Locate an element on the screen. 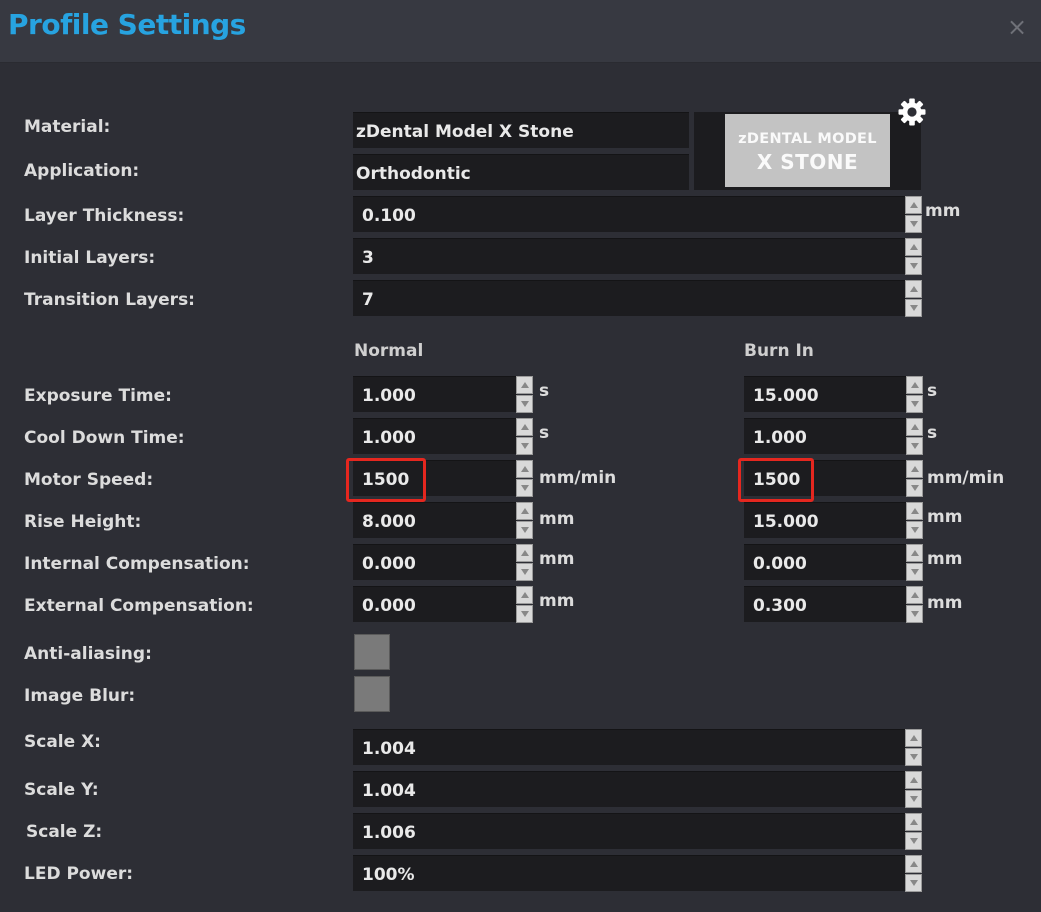 Image resolution: width=1041 pixels, height=912 pixels. layer-thickness-input is located at coordinates (629, 215).